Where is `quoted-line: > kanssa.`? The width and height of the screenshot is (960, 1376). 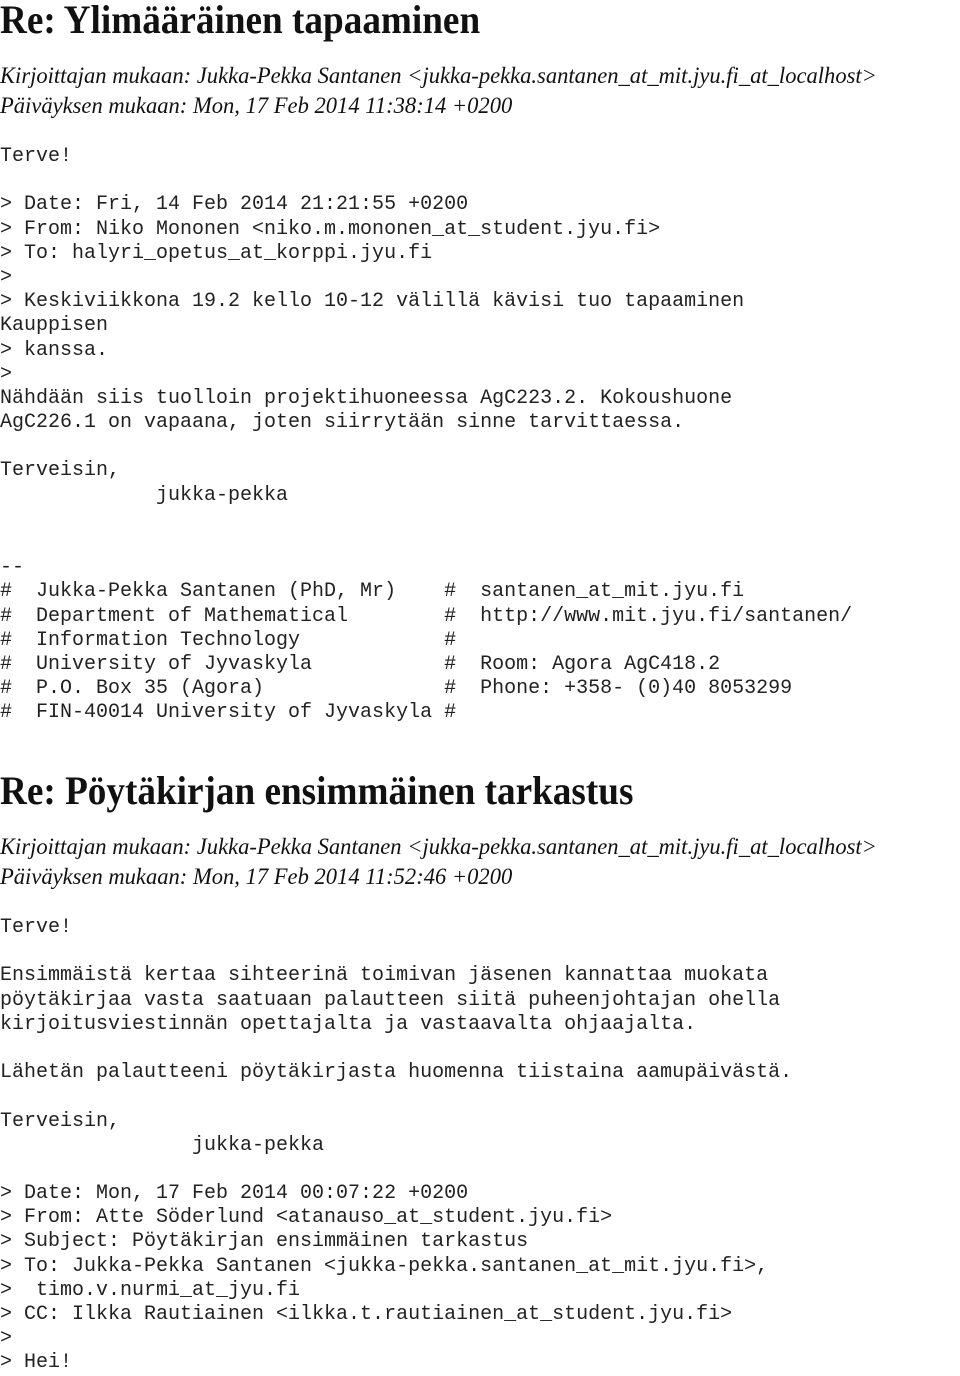
quoted-line: > kanssa. is located at coordinates (54, 350).